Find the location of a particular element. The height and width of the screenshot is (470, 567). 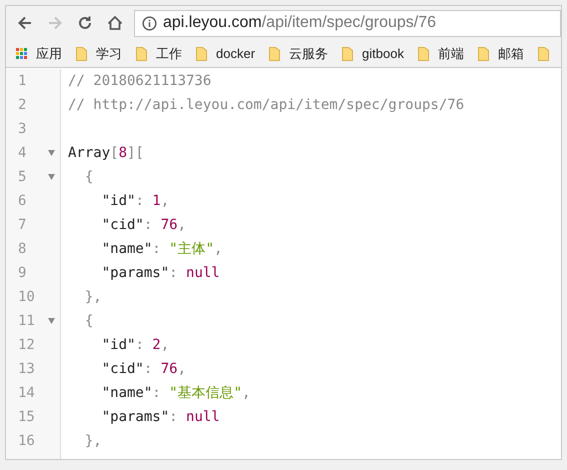

bookmark-label: 云服务 is located at coordinates (308, 53).